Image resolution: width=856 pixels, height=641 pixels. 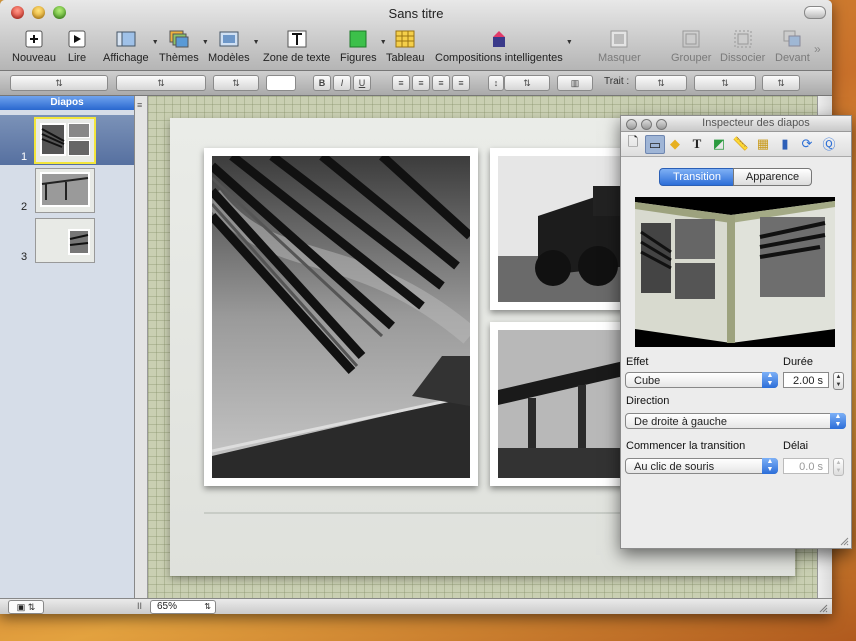 What do you see at coordinates (34, 47) in the screenshot?
I see `nouveau-button: Nouveau` at bounding box center [34, 47].